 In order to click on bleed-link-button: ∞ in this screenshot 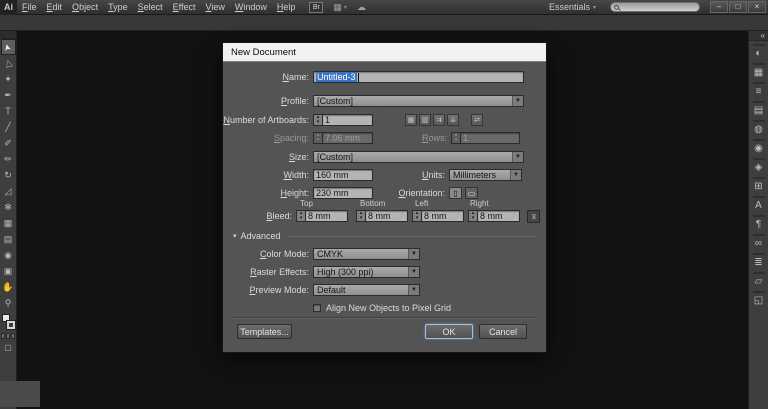, I will do `click(533, 216)`.